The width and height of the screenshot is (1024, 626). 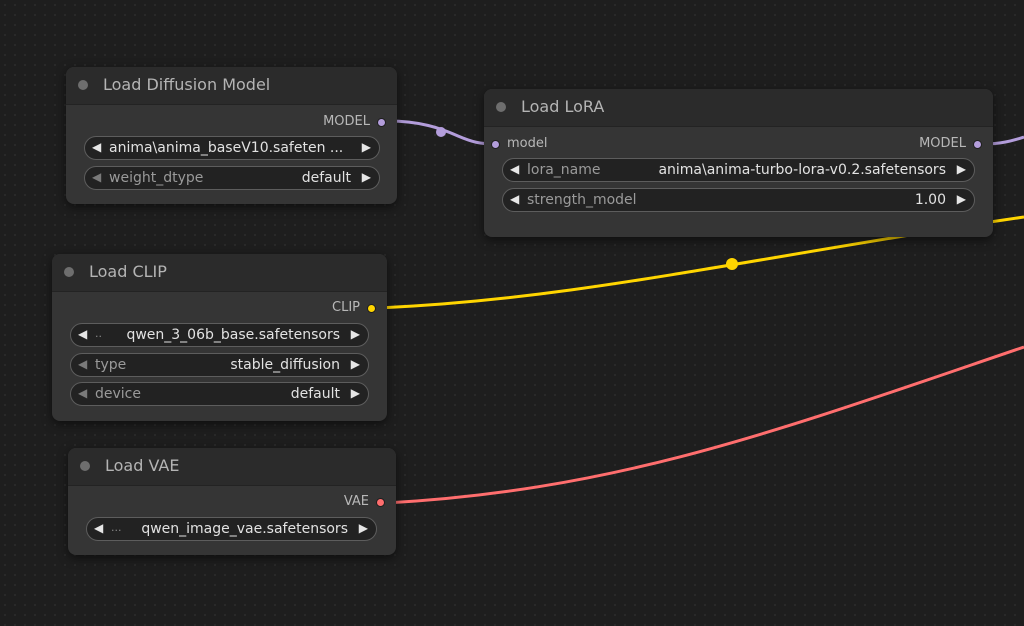 I want to click on output-slot-clip: CLIP, so click(x=354, y=309).